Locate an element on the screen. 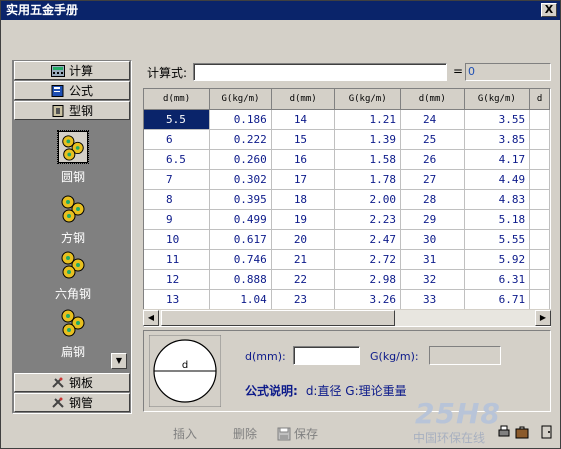 Image resolution: width=561 pixels, height=449 pixels. table-cell: 31 is located at coordinates (432, 259).